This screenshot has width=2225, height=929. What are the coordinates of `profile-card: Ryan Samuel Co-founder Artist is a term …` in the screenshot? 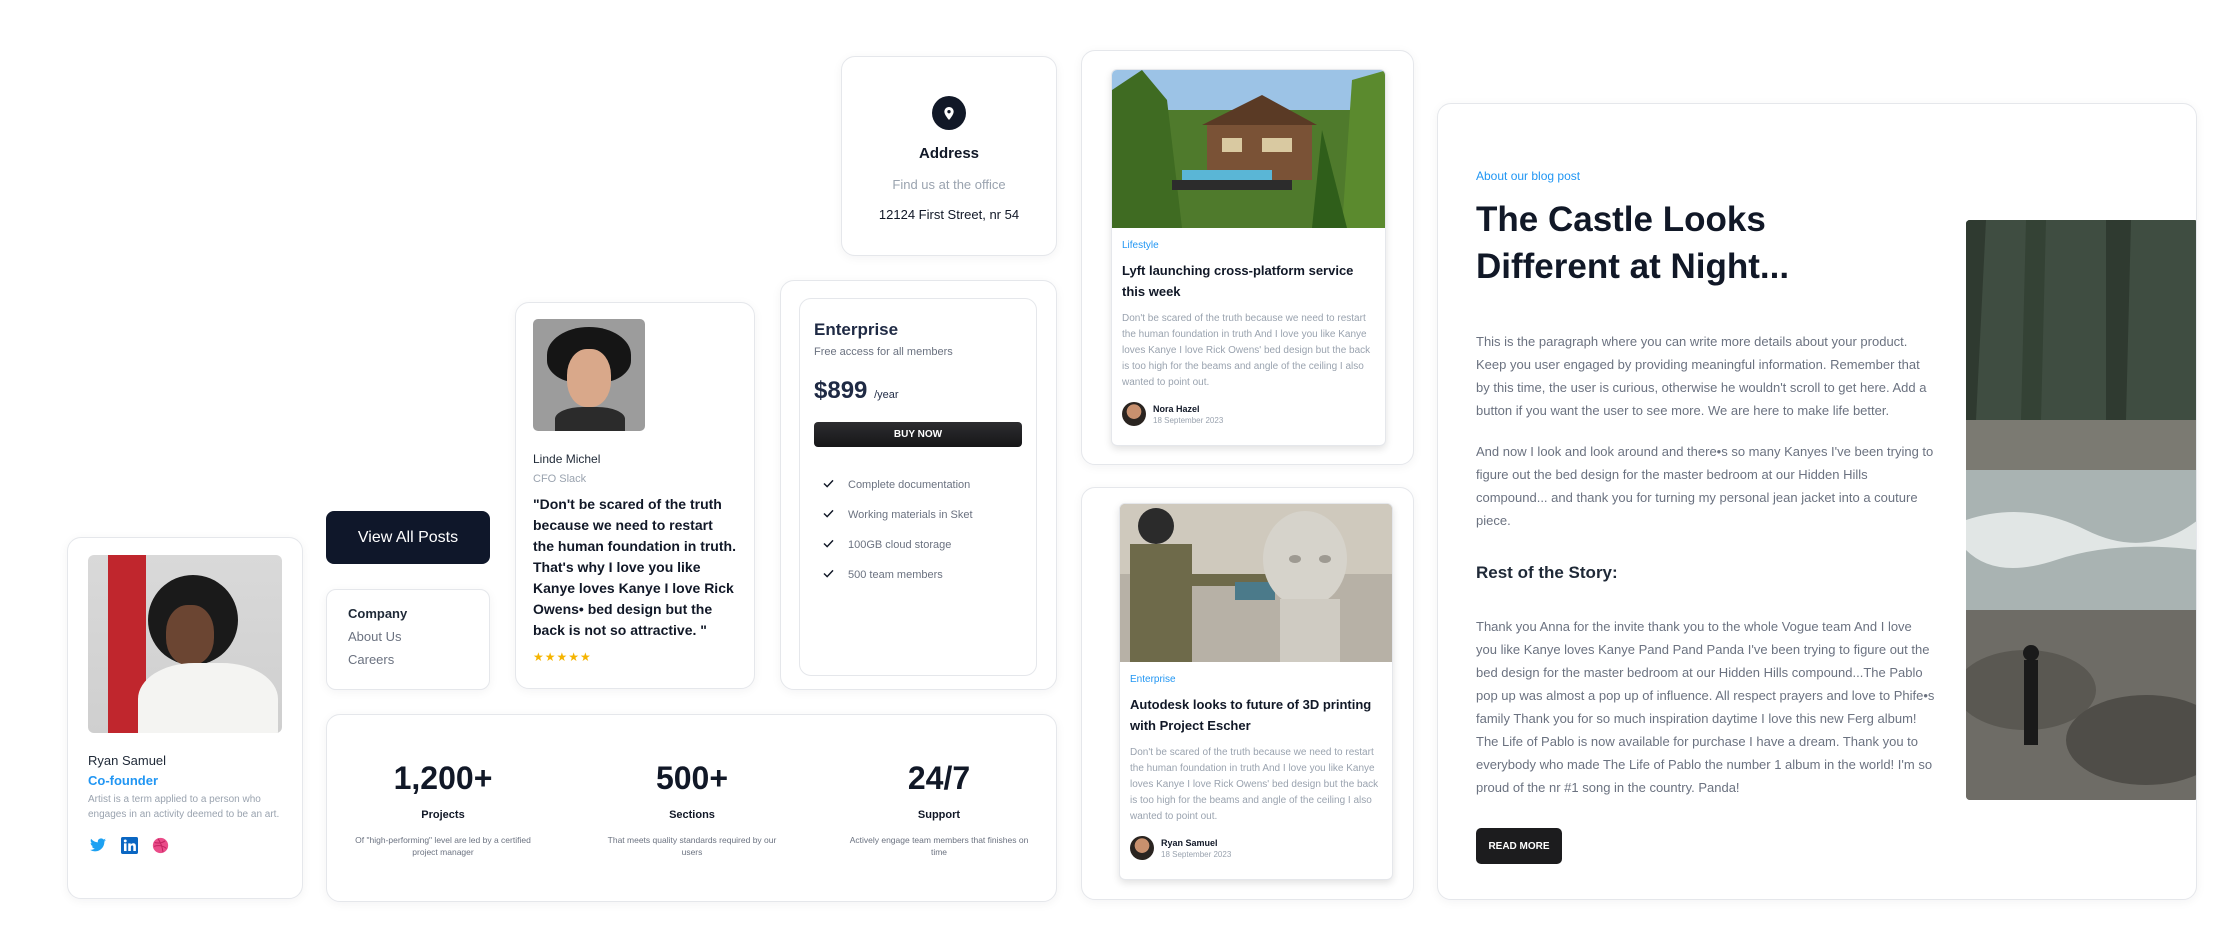 It's located at (185, 718).